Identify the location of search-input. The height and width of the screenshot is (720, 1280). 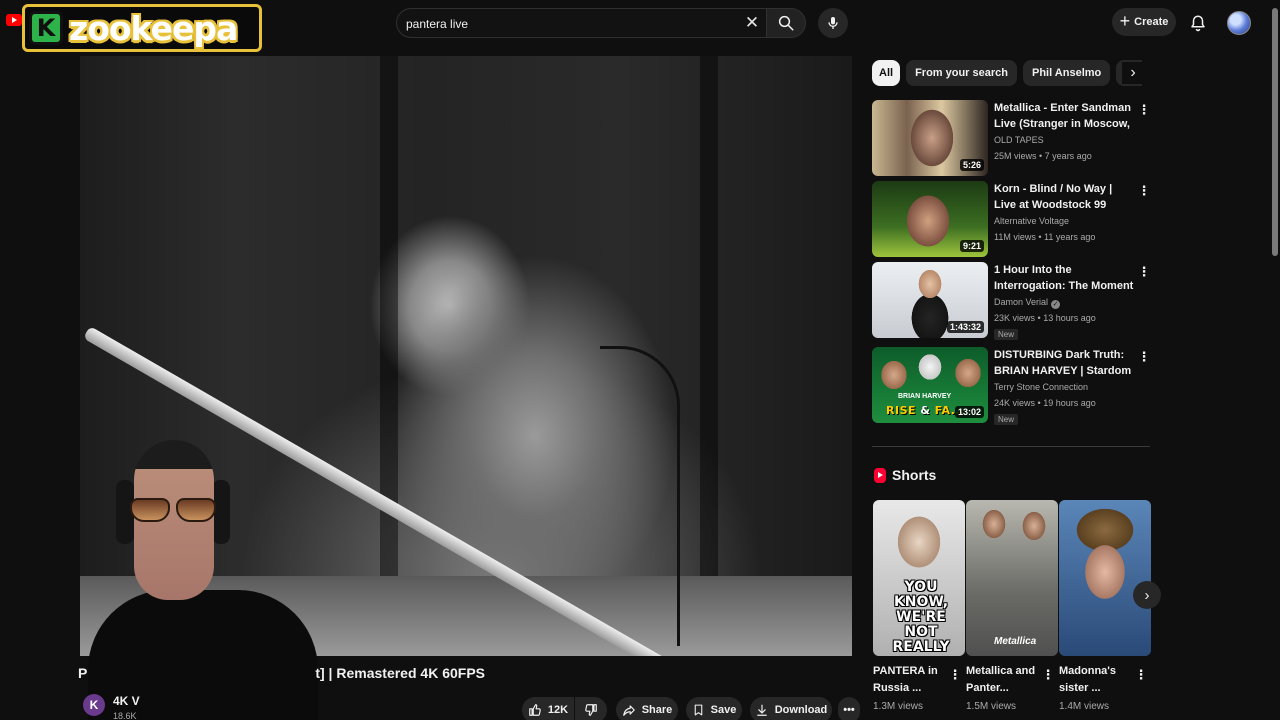
(571, 24).